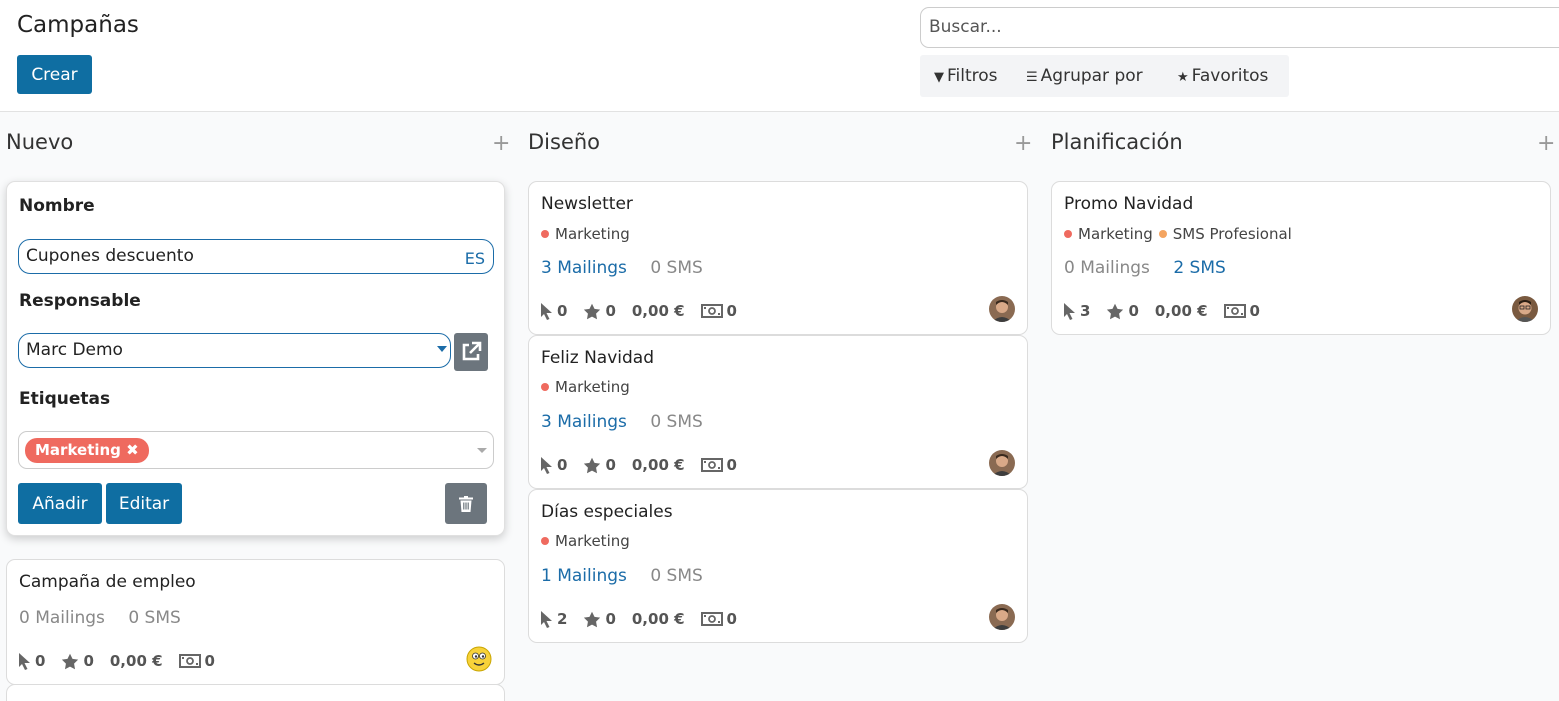  What do you see at coordinates (1232, 234) in the screenshot?
I see `tag-label: SMS Profesional` at bounding box center [1232, 234].